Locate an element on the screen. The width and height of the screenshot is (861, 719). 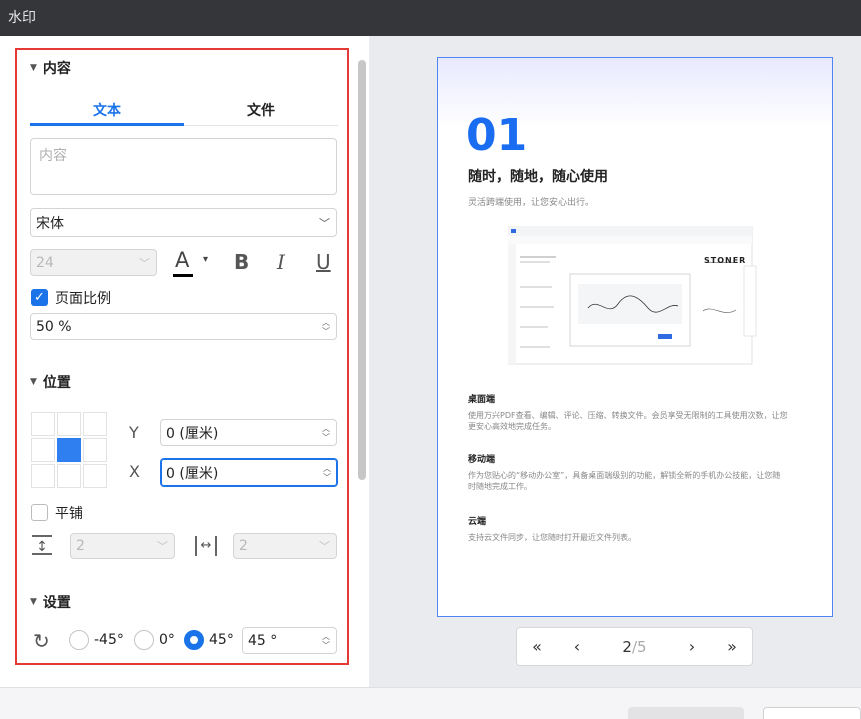
block-cloud-text: 支持云文件同步，让您随时打开最近文件列表。 is located at coordinates (552, 537).